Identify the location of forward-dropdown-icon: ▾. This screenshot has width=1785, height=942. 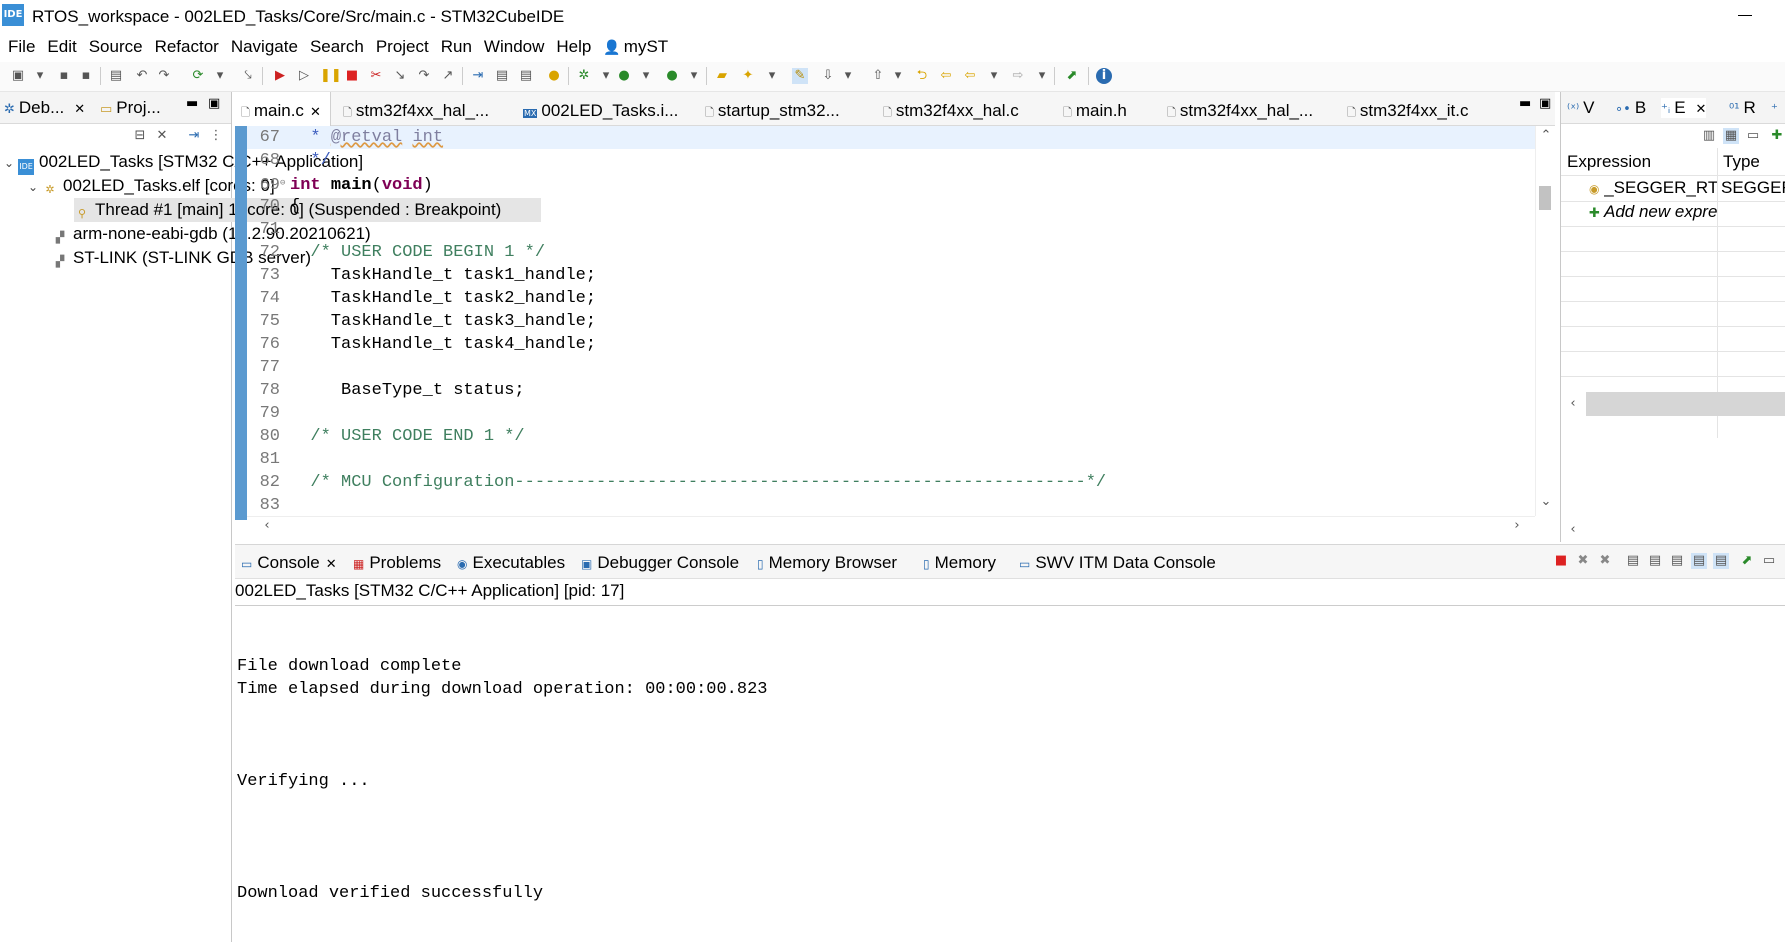
(1042, 76).